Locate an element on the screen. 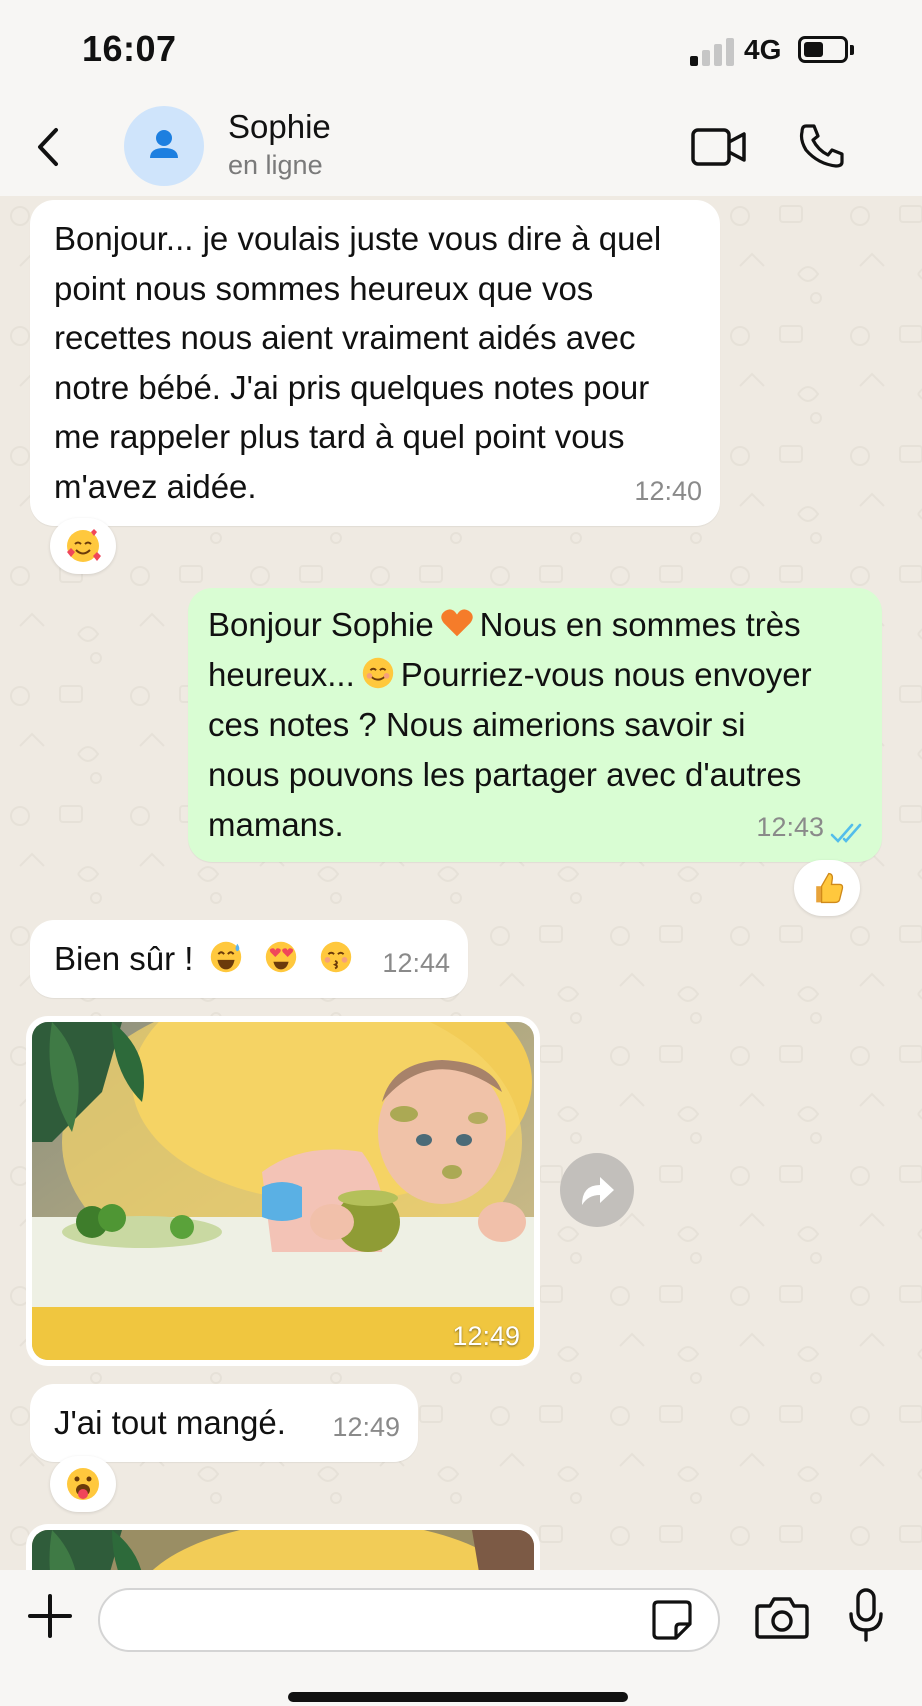 This screenshot has height=1706, width=922. grinning-sweat-emoji is located at coordinates (225, 957).